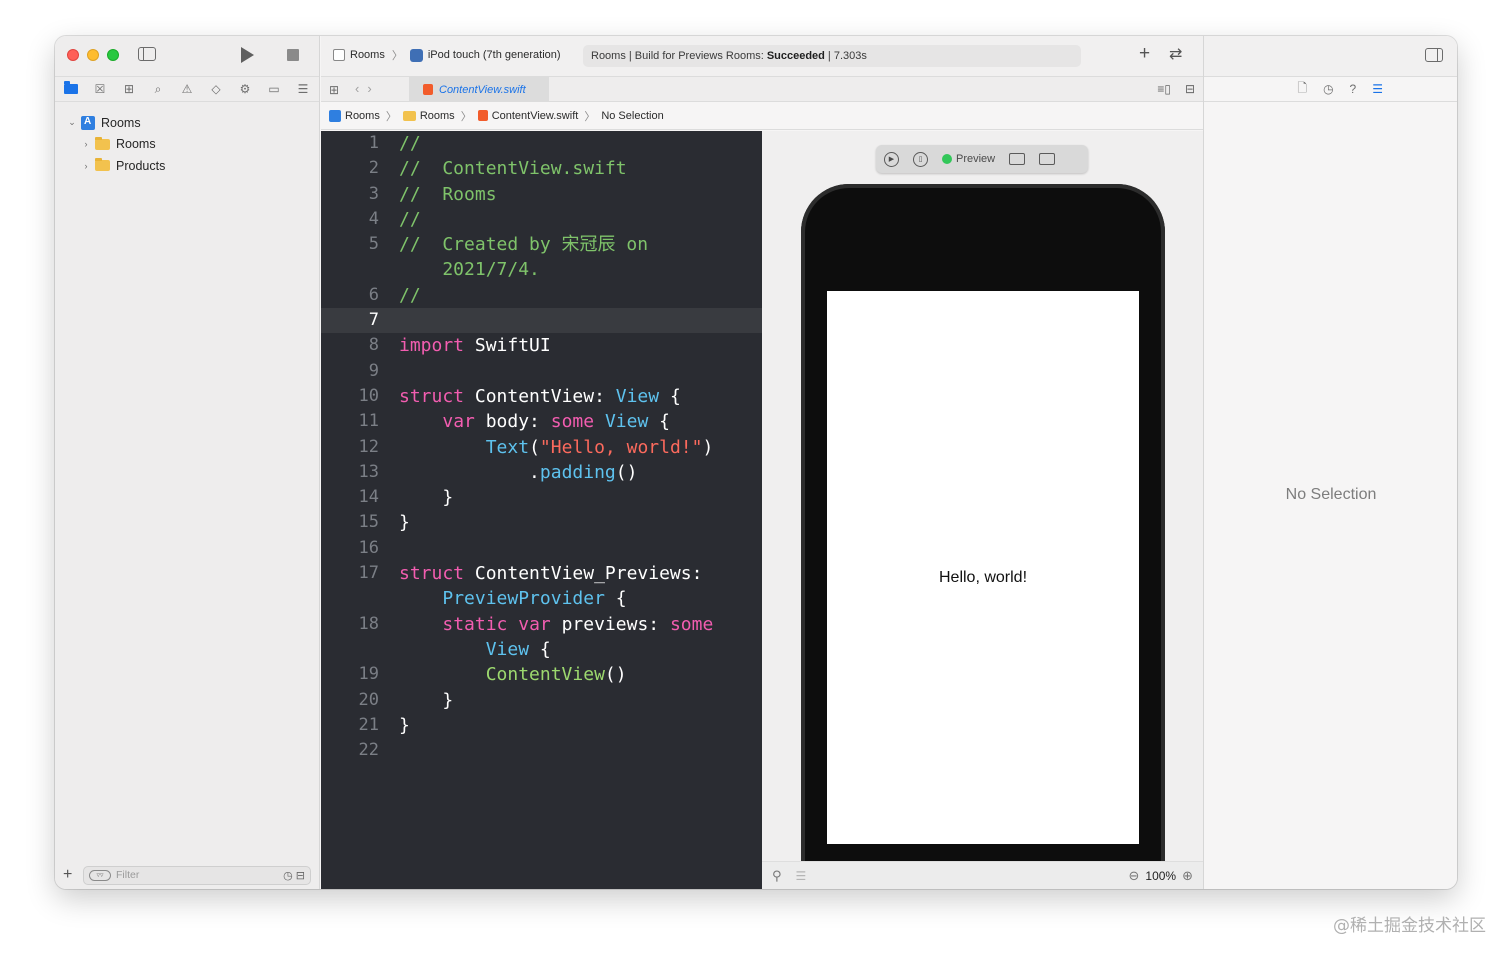 The image size is (1512, 962). What do you see at coordinates (1302, 89) in the screenshot?
I see `file-inspector-icon: 🗋` at bounding box center [1302, 89].